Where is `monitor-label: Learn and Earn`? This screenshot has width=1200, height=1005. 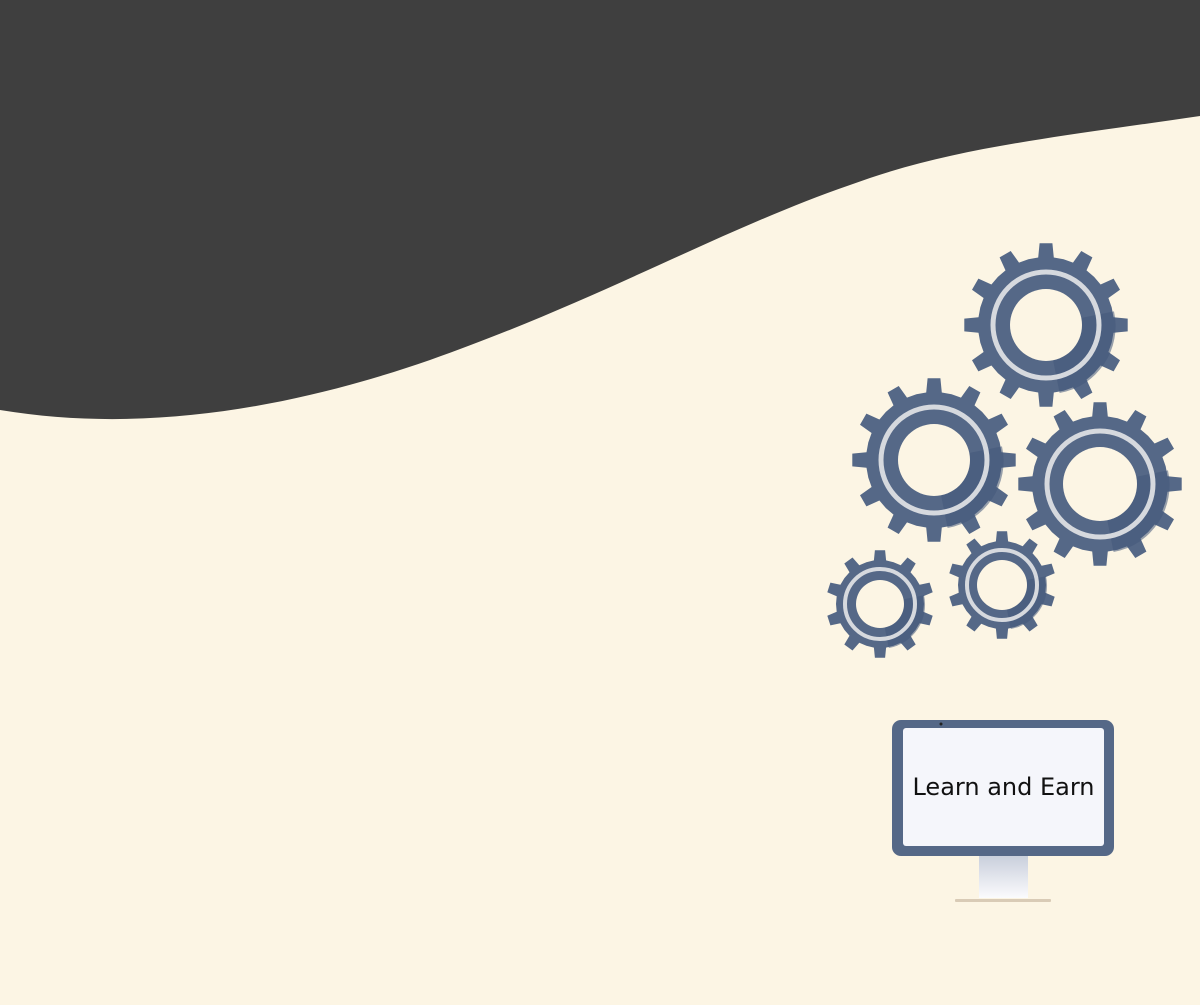 monitor-label: Learn and Earn is located at coordinates (1003, 787).